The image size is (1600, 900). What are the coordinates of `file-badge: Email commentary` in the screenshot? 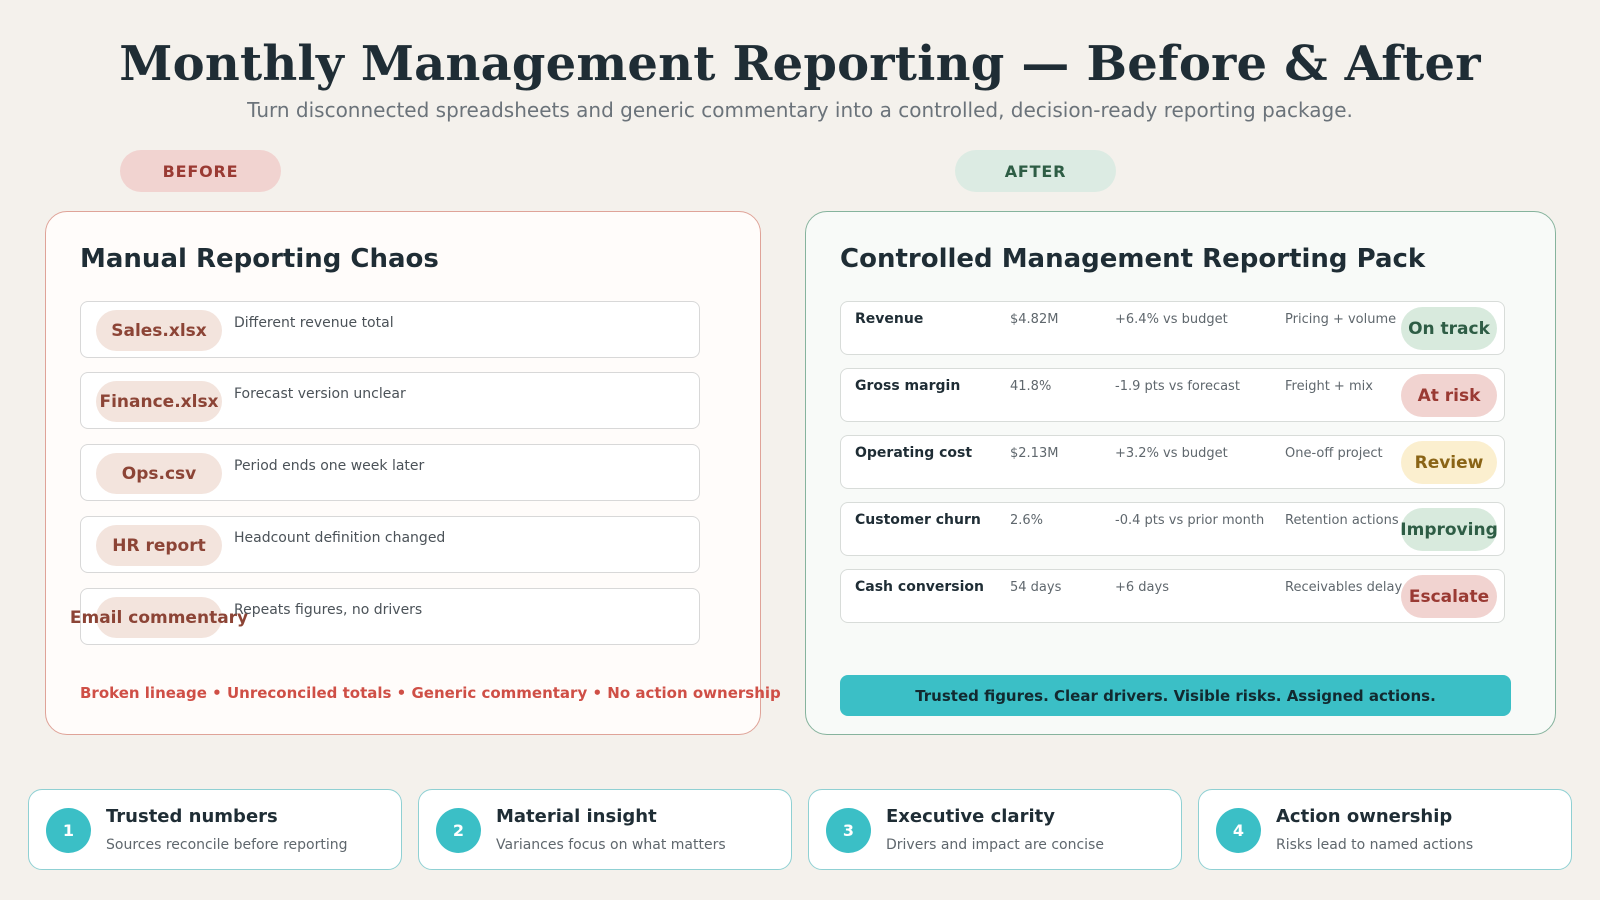 It's located at (159, 617).